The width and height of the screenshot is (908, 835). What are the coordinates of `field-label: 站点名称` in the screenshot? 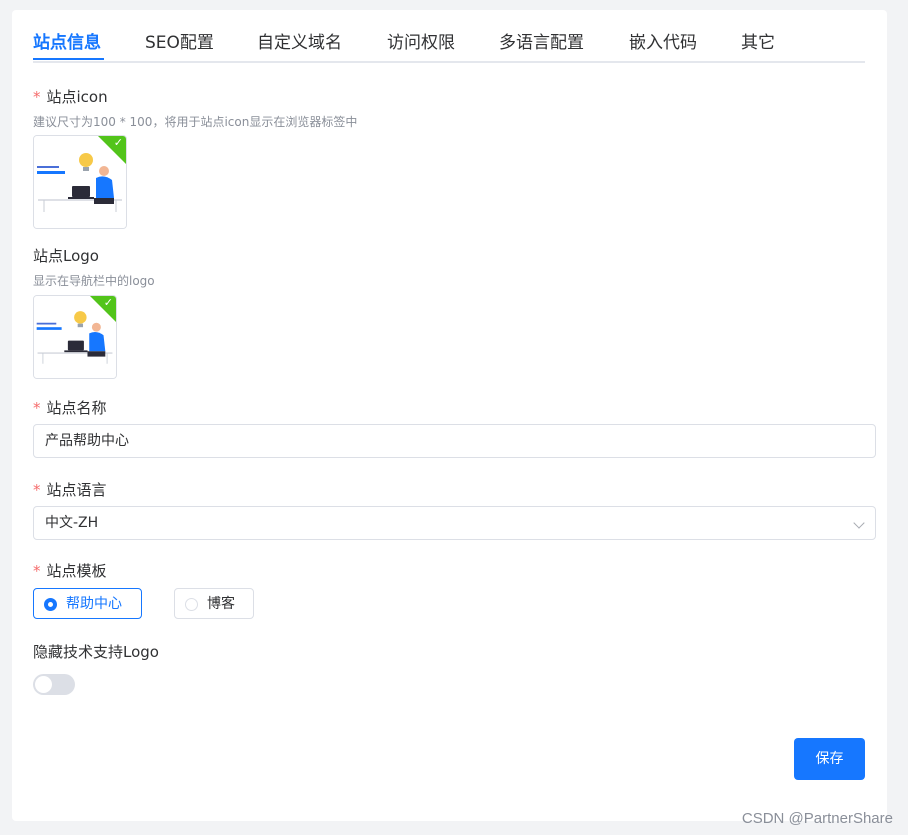 It's located at (76, 408).